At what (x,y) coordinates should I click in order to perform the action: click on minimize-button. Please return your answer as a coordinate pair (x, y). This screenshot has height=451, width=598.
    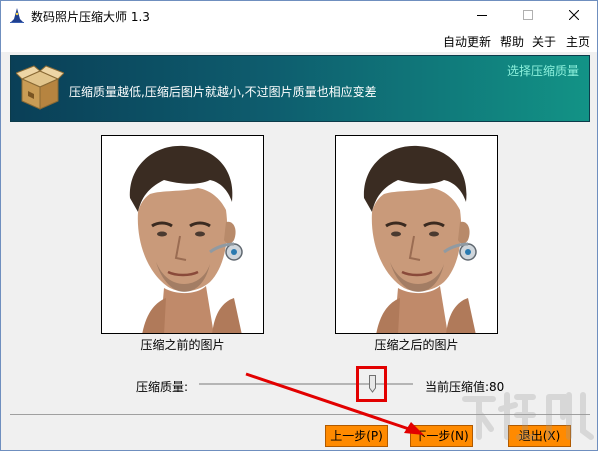
    Looking at the image, I should click on (482, 15).